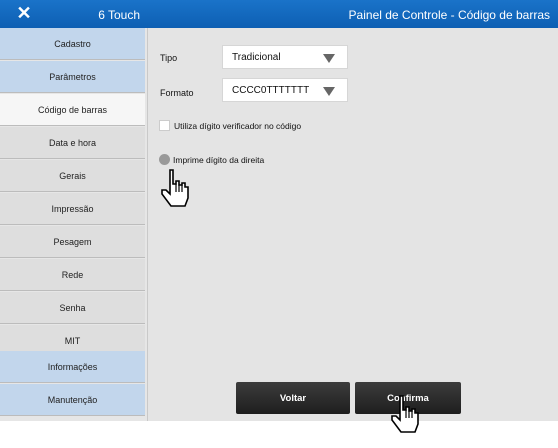 Image resolution: width=558 pixels, height=448 pixels. I want to click on page-title: Painel de Controle - Código de barras, so click(449, 15).